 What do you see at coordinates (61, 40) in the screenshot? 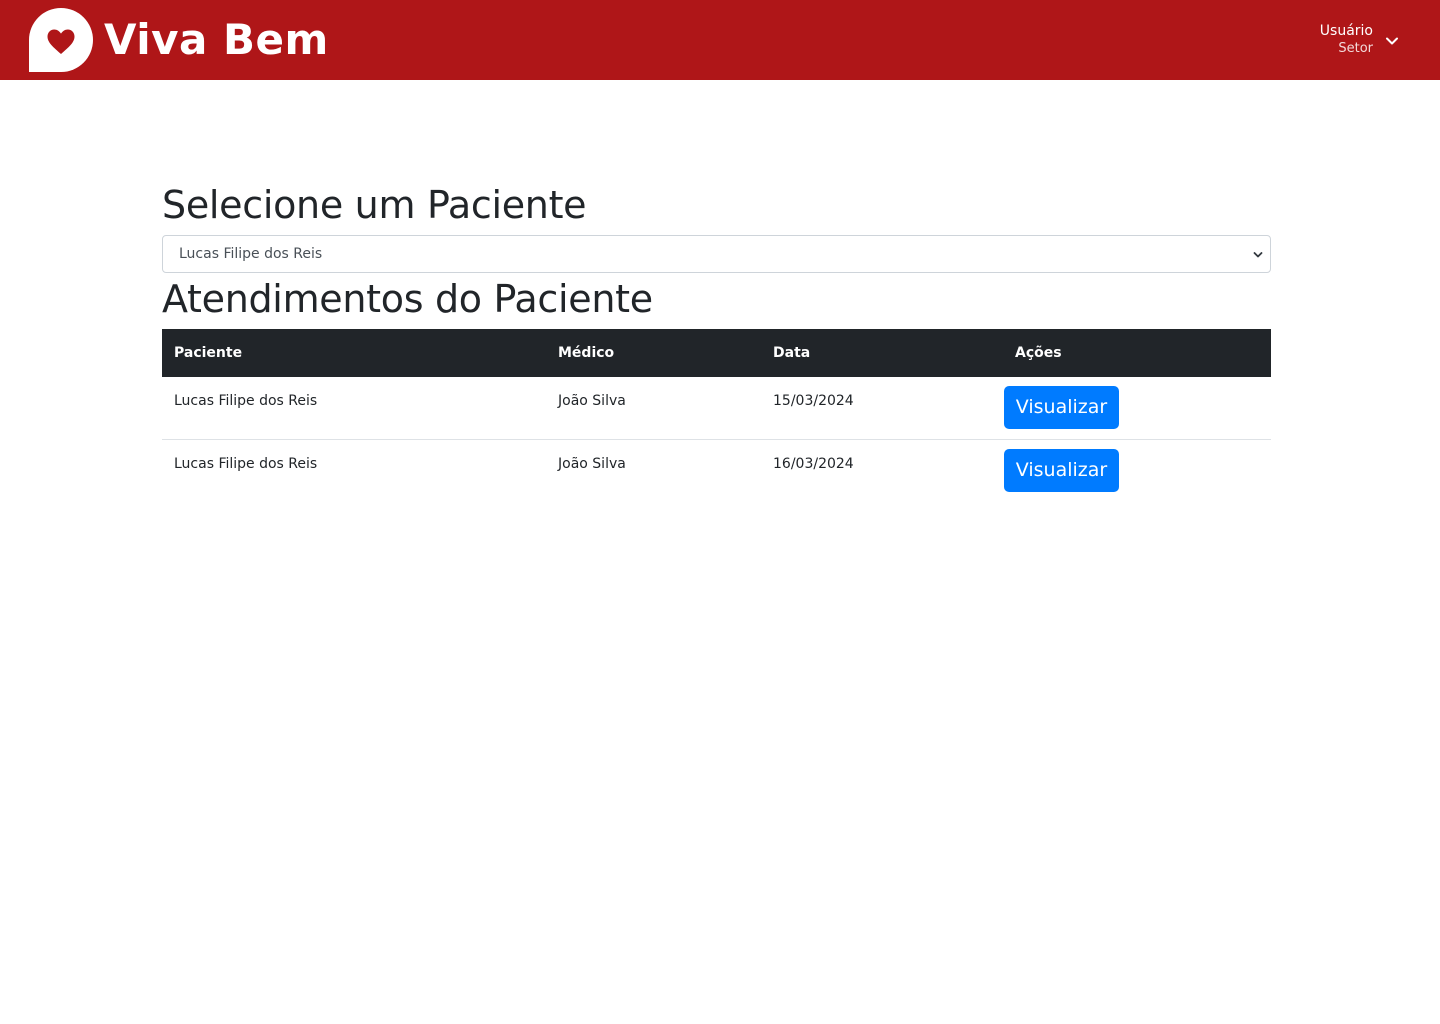
I see `heart-speech-bubble-logo-icon` at bounding box center [61, 40].